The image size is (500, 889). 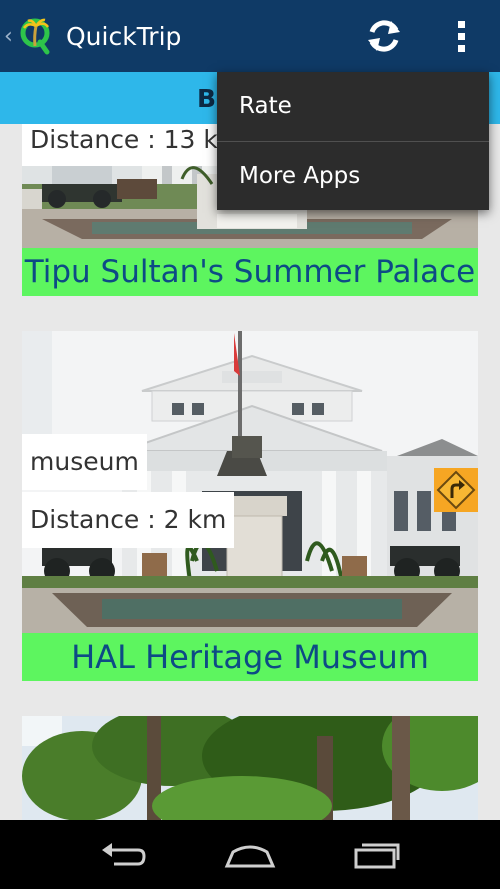 I want to click on refresh-button, so click(x=384, y=36).